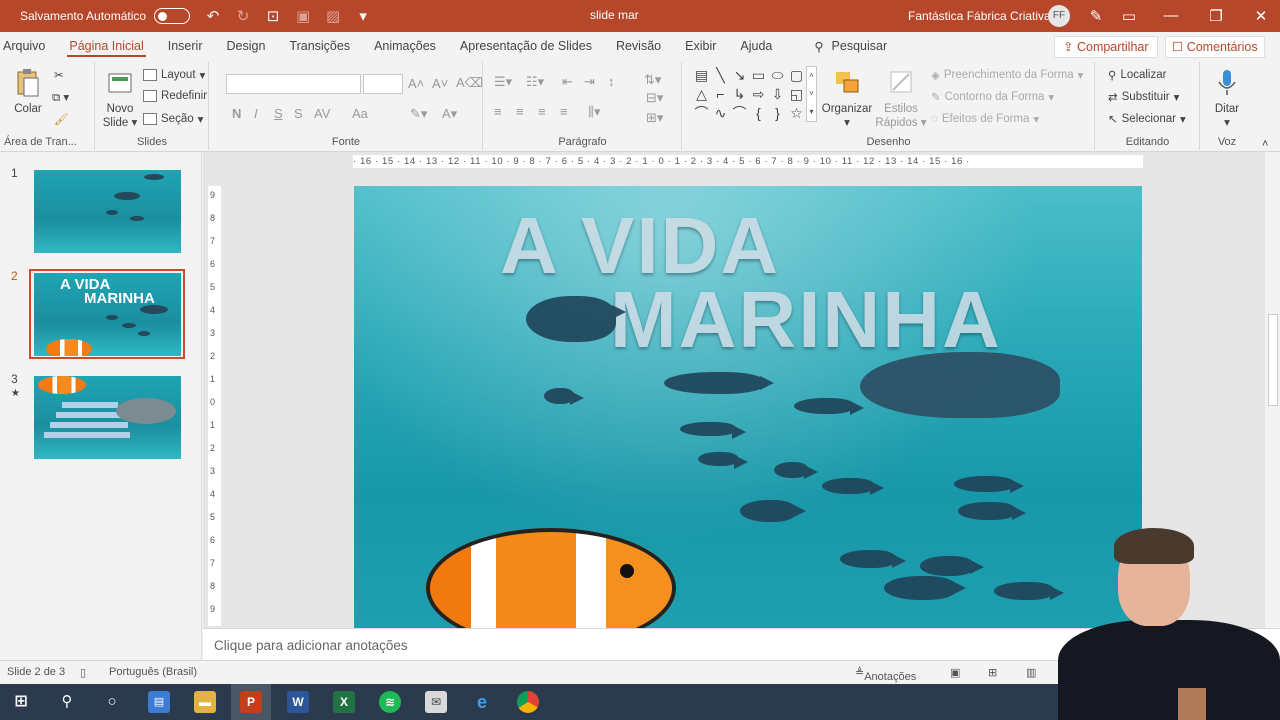 This screenshot has width=1280, height=720. I want to click on select-button: ↖ Selecionar ▾, so click(1147, 119).